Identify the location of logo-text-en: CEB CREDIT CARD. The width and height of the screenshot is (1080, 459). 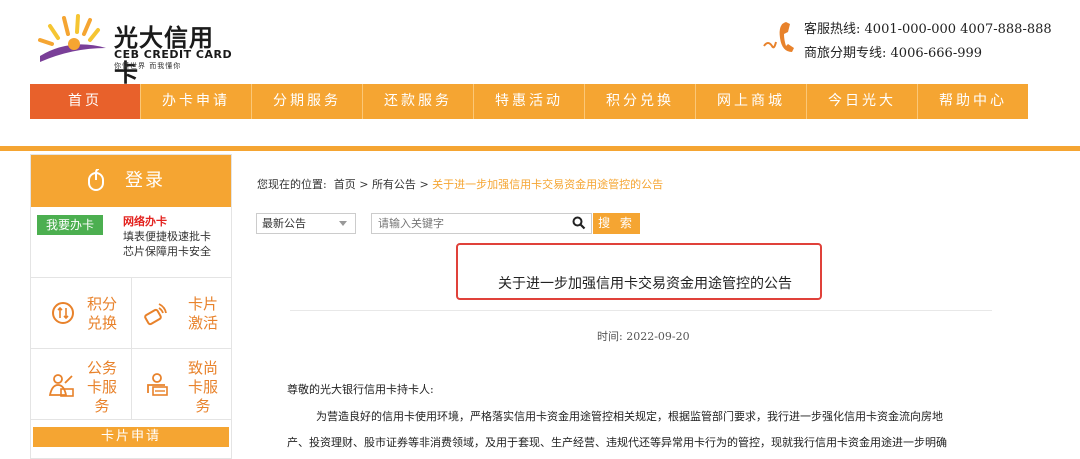
(173, 54).